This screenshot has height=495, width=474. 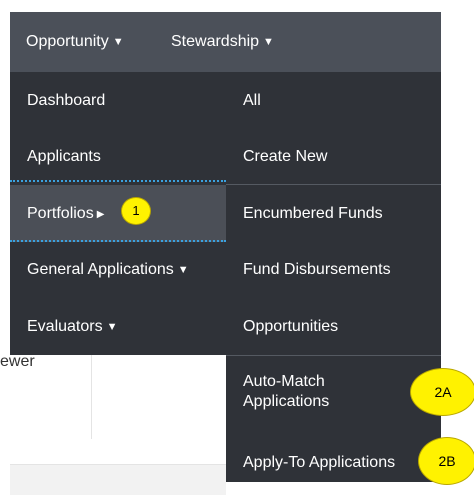 What do you see at coordinates (333, 156) in the screenshot?
I see `submenu-item-create-new: Create New` at bounding box center [333, 156].